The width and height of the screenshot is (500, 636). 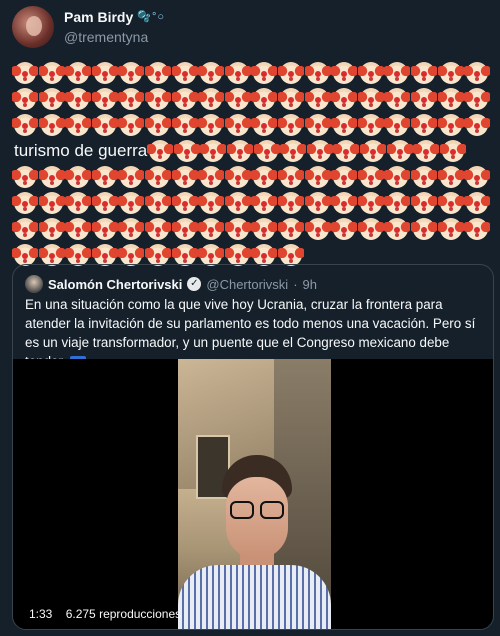 I want to click on quoted-tweet-time: 9h, so click(x=310, y=284).